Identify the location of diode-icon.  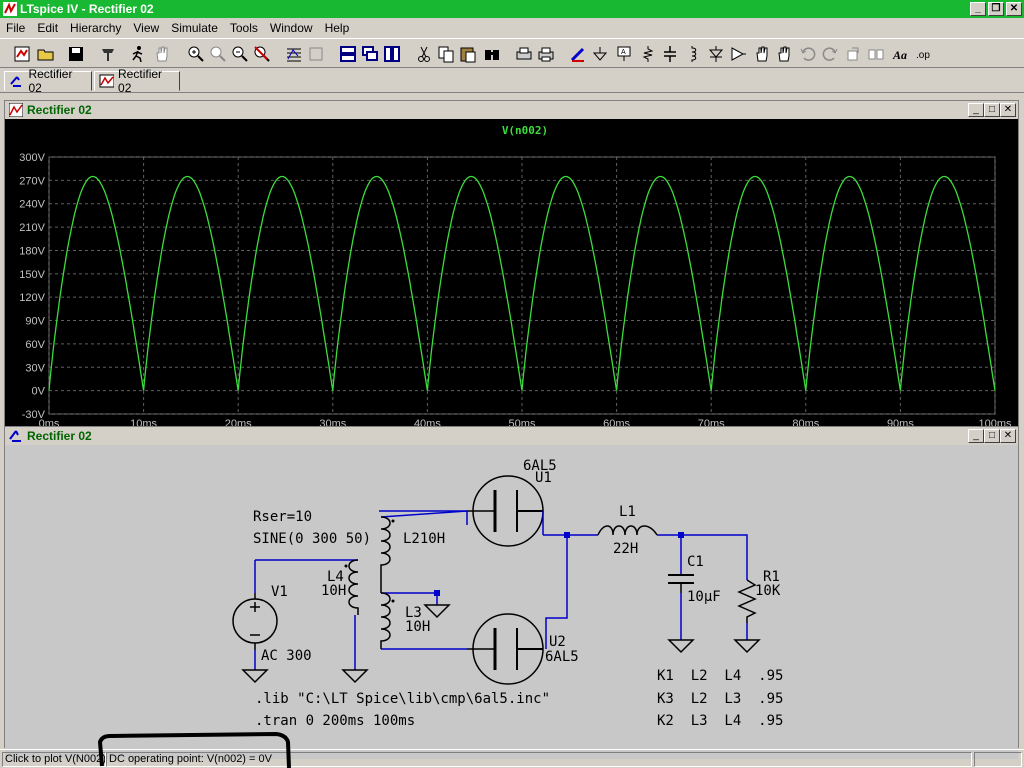
(716, 54).